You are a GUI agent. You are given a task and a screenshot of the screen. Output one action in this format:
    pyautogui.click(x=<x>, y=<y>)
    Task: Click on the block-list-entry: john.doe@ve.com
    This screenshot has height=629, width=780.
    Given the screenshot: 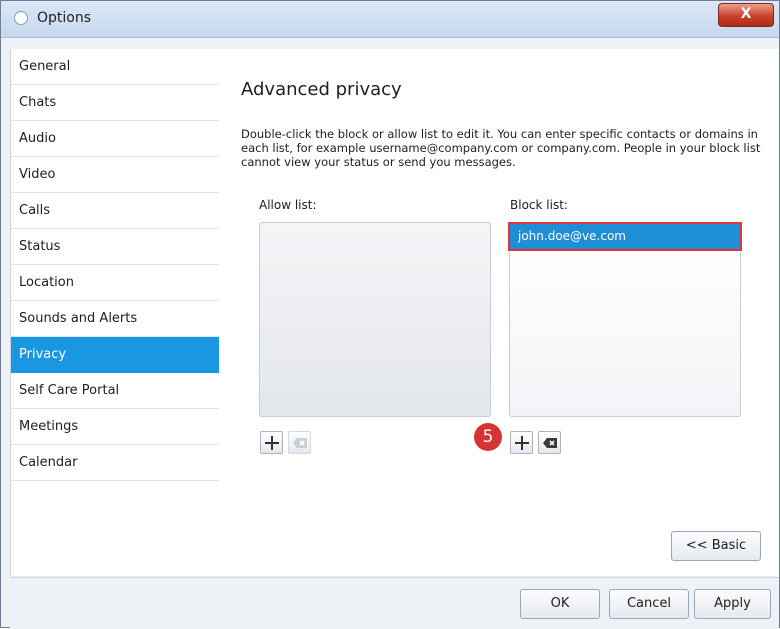 What is the action you would take?
    pyautogui.click(x=625, y=236)
    